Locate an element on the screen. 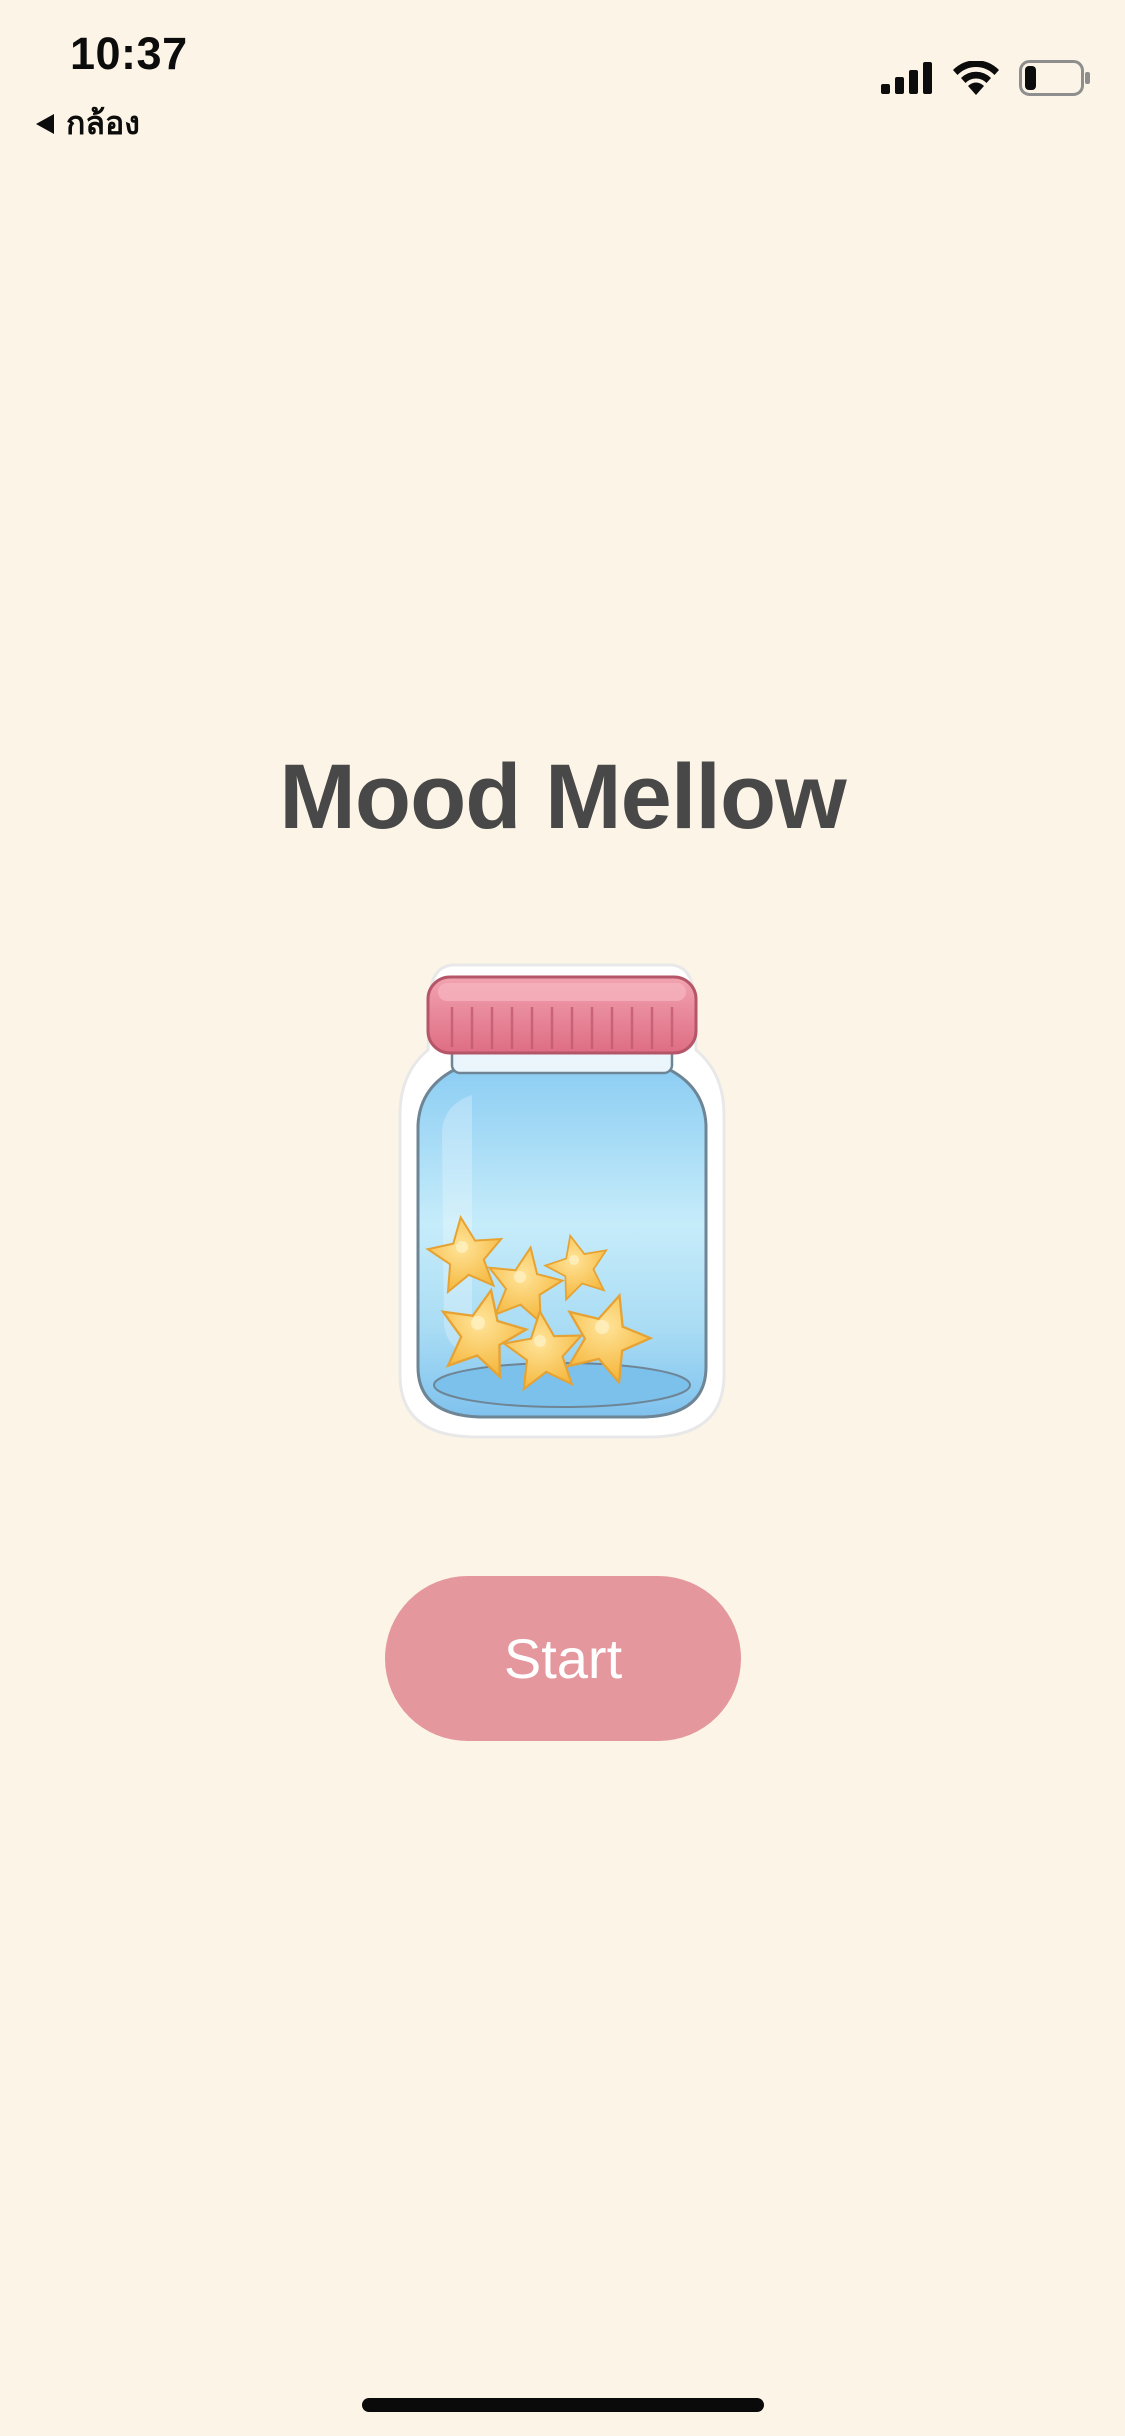 The width and height of the screenshot is (1125, 2436). back-to-camera-link: กล้อง is located at coordinates (88, 123).